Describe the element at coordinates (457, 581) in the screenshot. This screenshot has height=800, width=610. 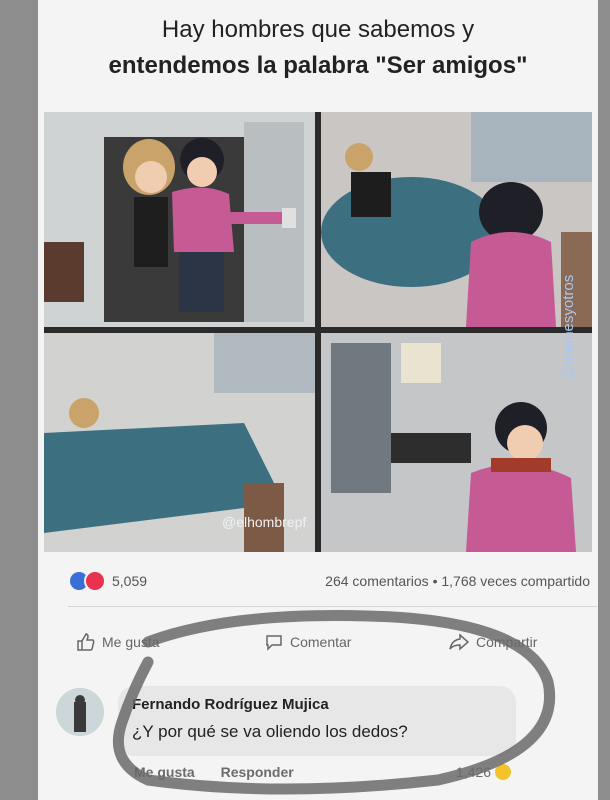
I see `comments-shares-count: 264 comentarios • 1,768 veces compartido` at that location.